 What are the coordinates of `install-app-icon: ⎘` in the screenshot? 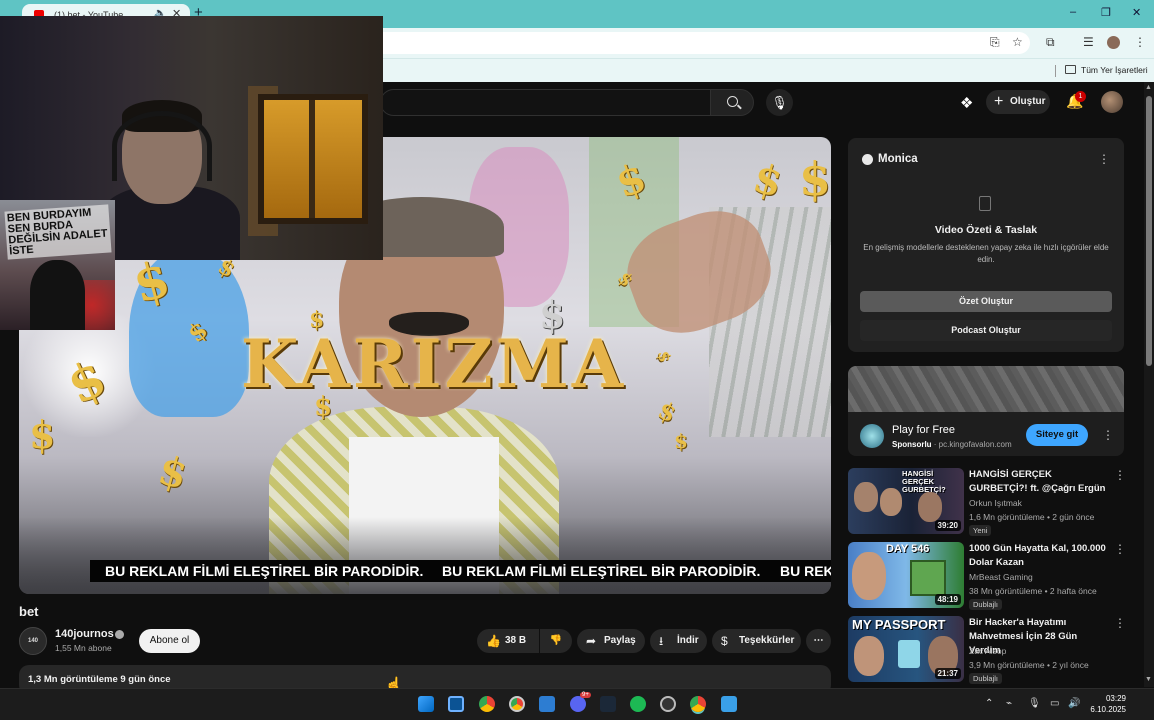 It's located at (995, 42).